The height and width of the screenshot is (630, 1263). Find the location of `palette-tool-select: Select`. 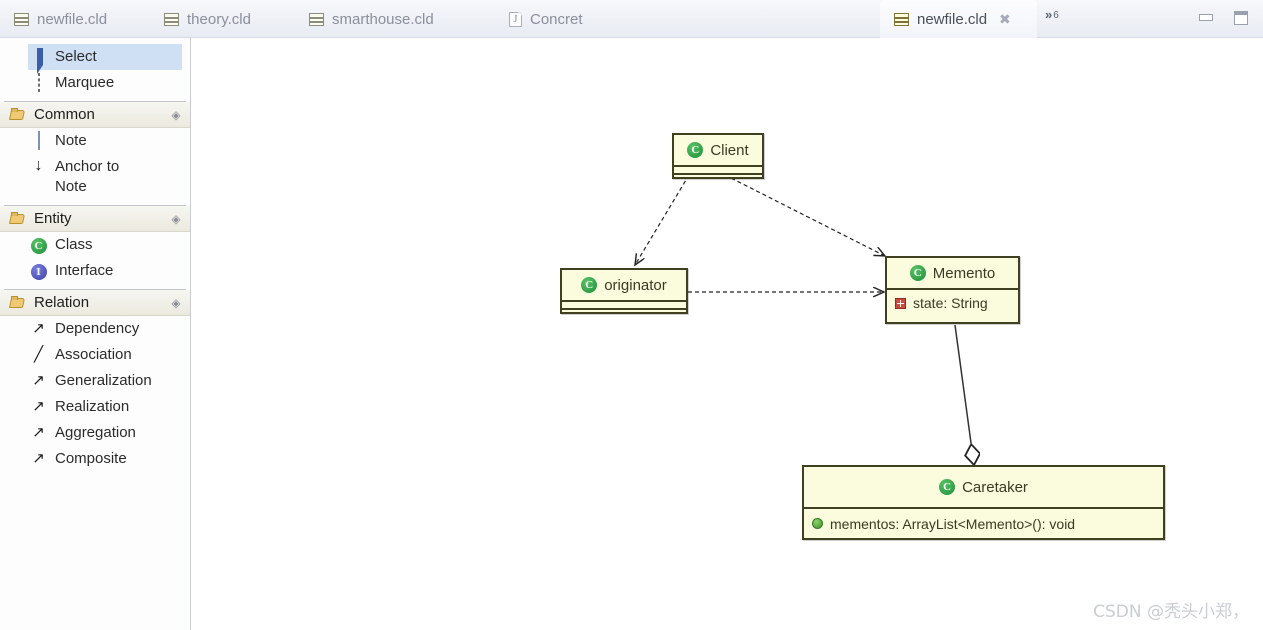

palette-tool-select: Select is located at coordinates (105, 59).